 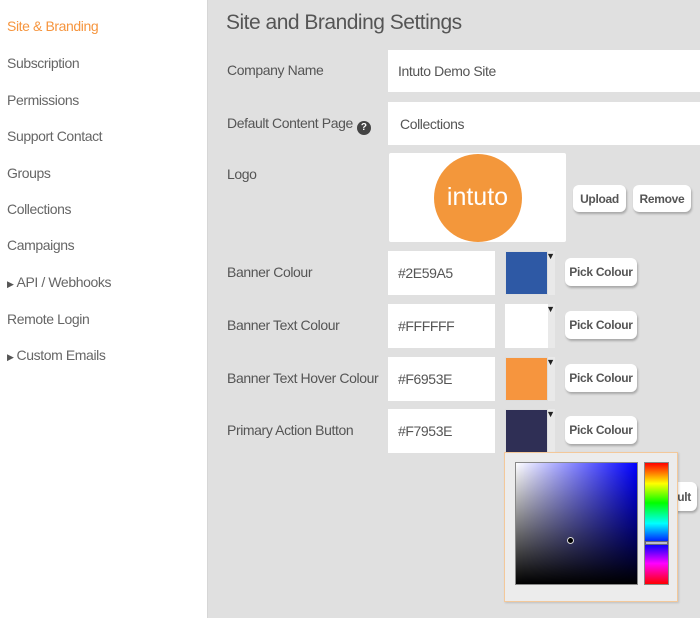 I want to click on banner-text-colour-input: #FFFFFF, so click(x=441, y=326).